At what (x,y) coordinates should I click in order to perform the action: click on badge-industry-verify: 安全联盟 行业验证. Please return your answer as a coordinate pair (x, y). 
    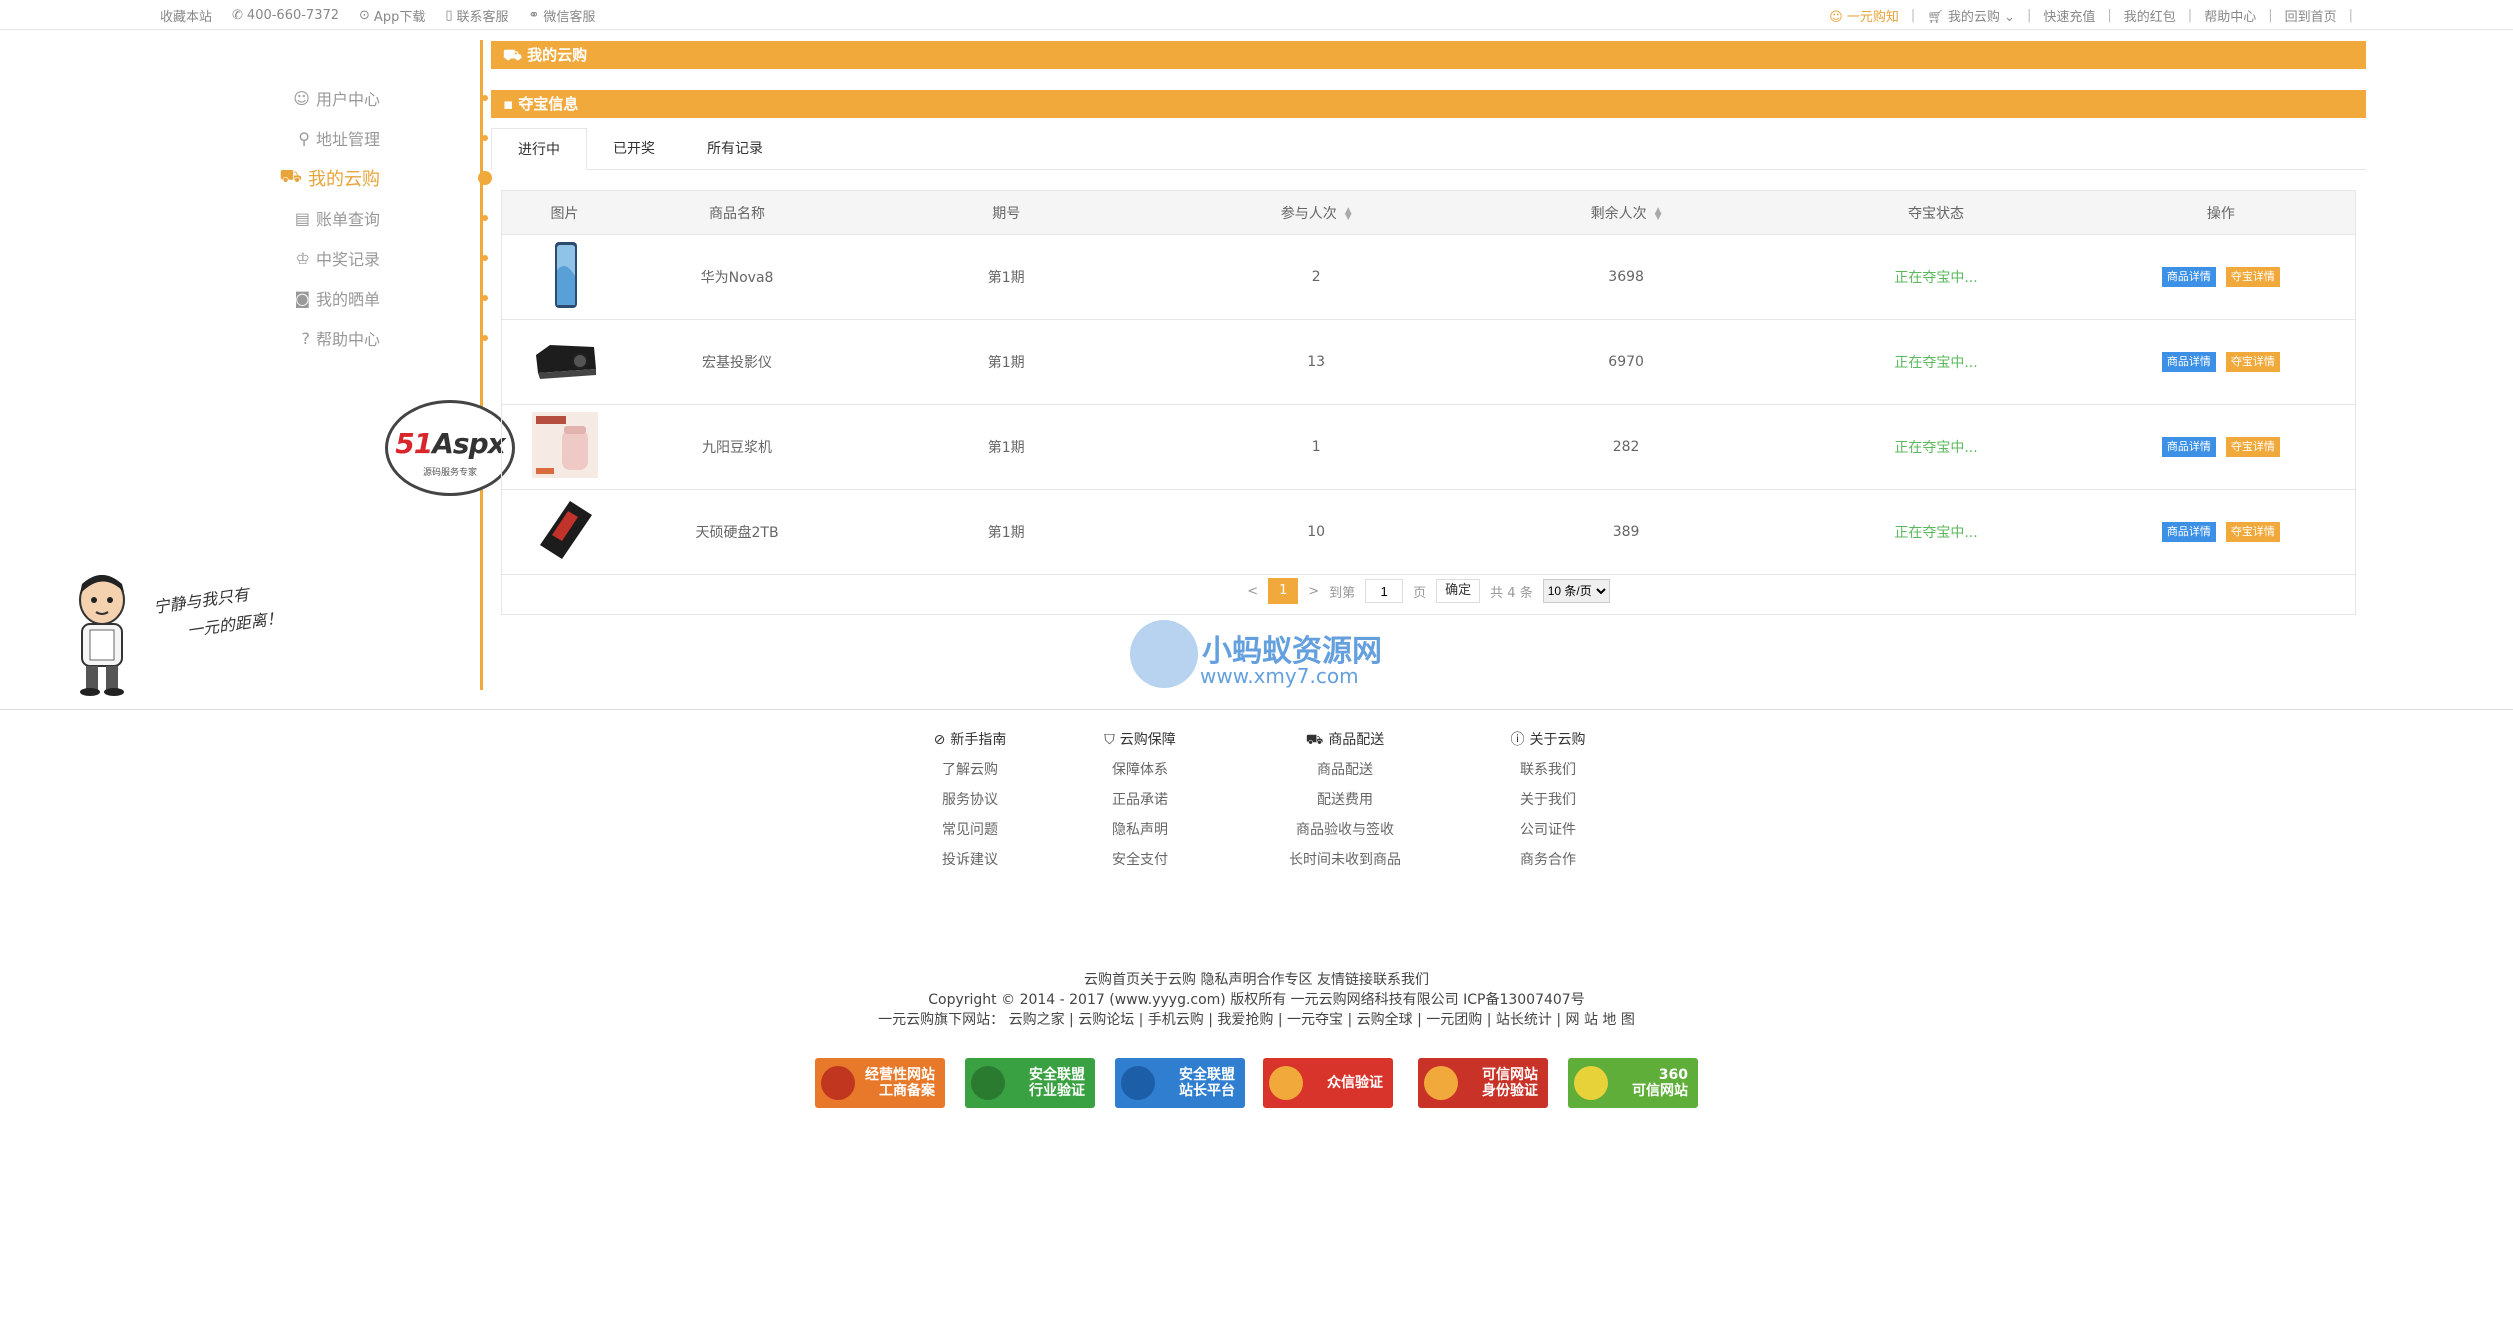
    Looking at the image, I should click on (1030, 1083).